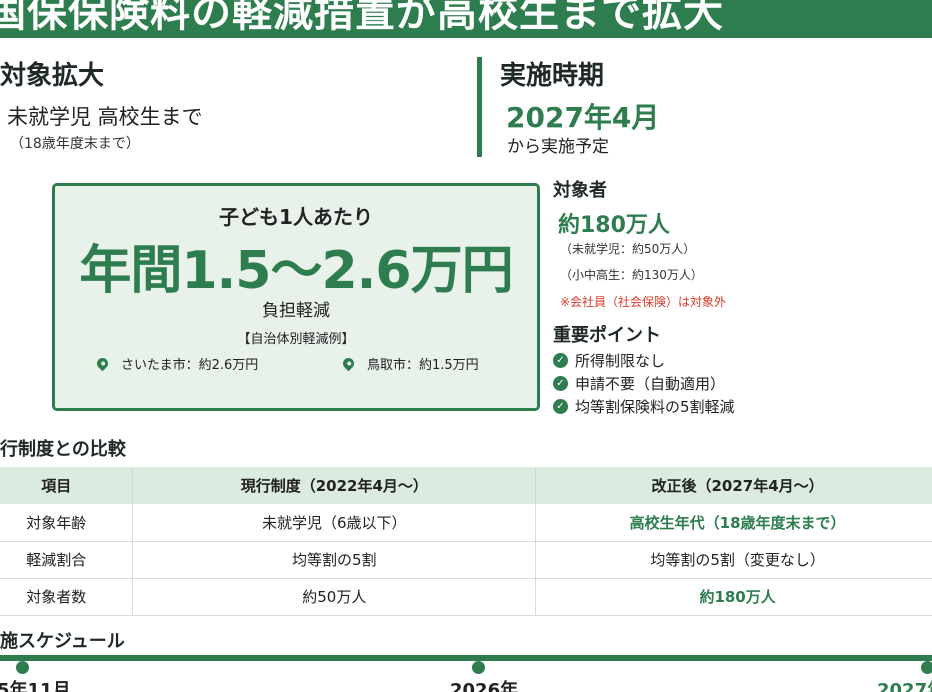 This screenshot has width=932, height=692. Describe the element at coordinates (607, 335) in the screenshot. I see `key-points-heading: 重要ポイント` at that location.